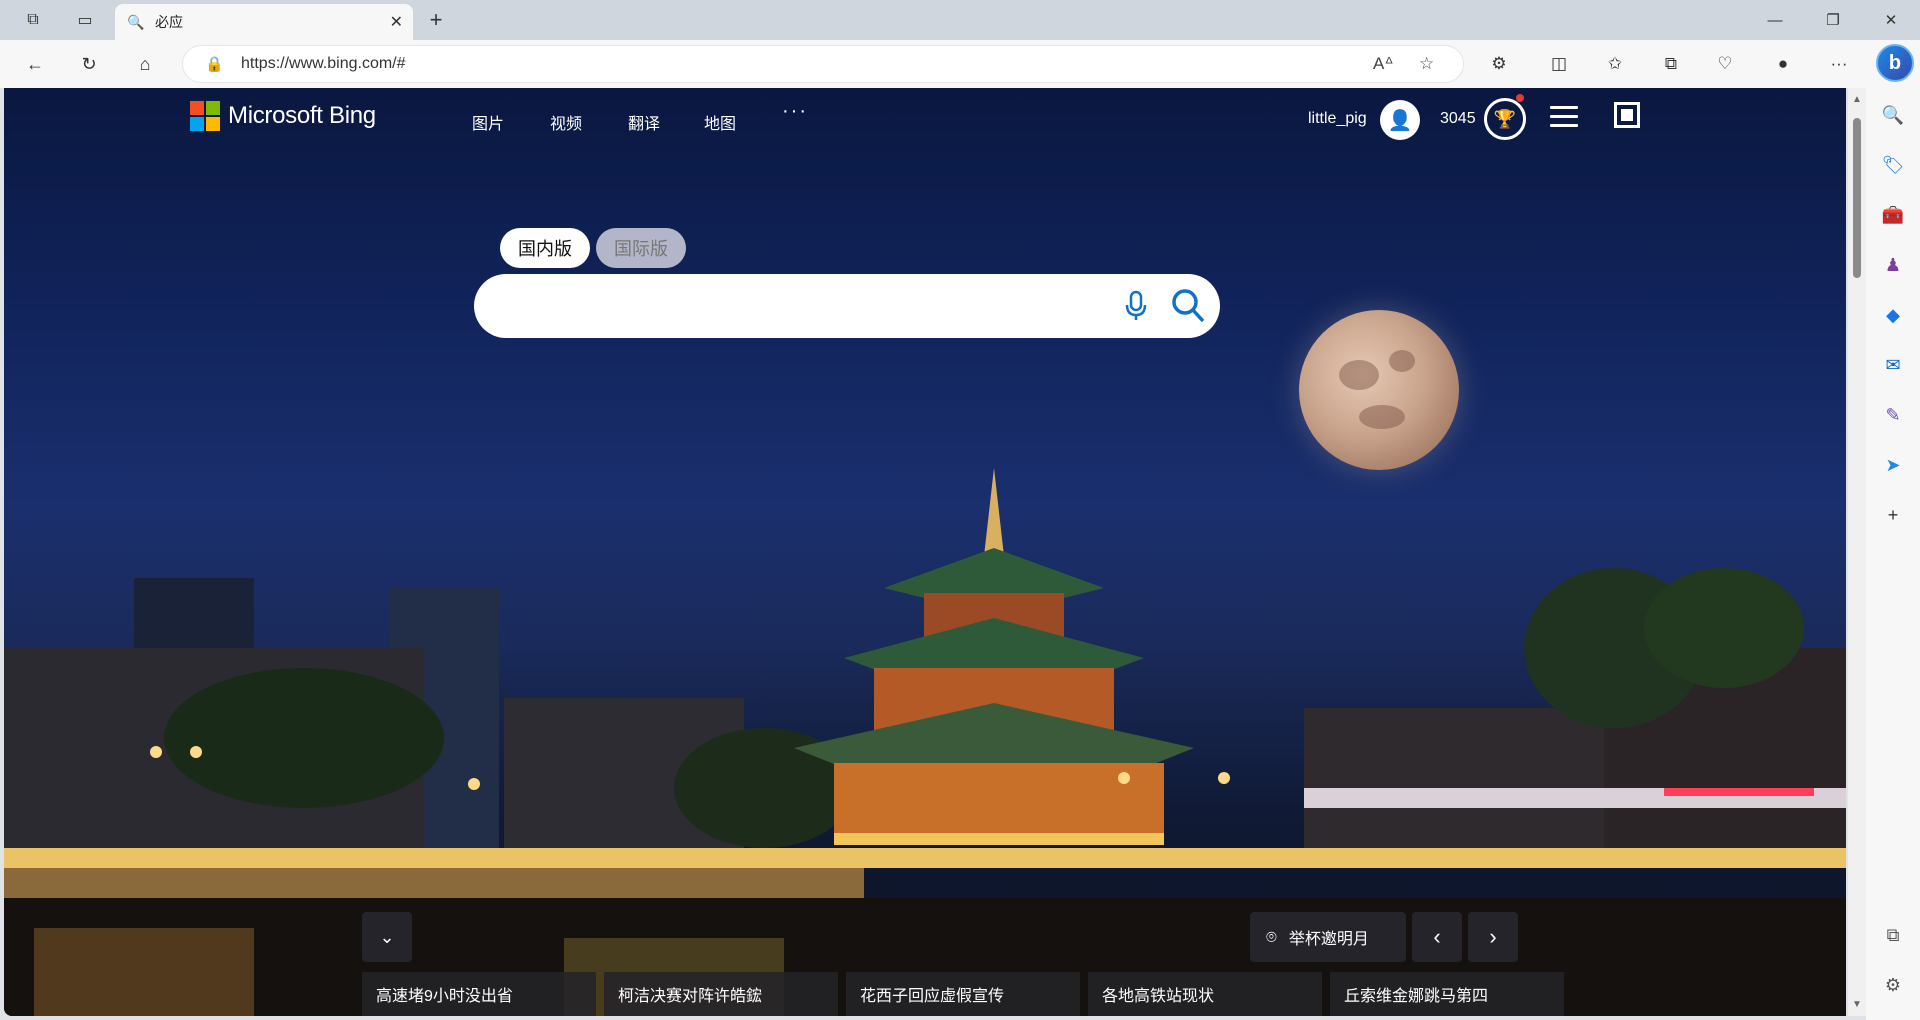  Describe the element at coordinates (1447, 994) in the screenshot. I see `news-item: 丘索维金娜跳马第四` at that location.